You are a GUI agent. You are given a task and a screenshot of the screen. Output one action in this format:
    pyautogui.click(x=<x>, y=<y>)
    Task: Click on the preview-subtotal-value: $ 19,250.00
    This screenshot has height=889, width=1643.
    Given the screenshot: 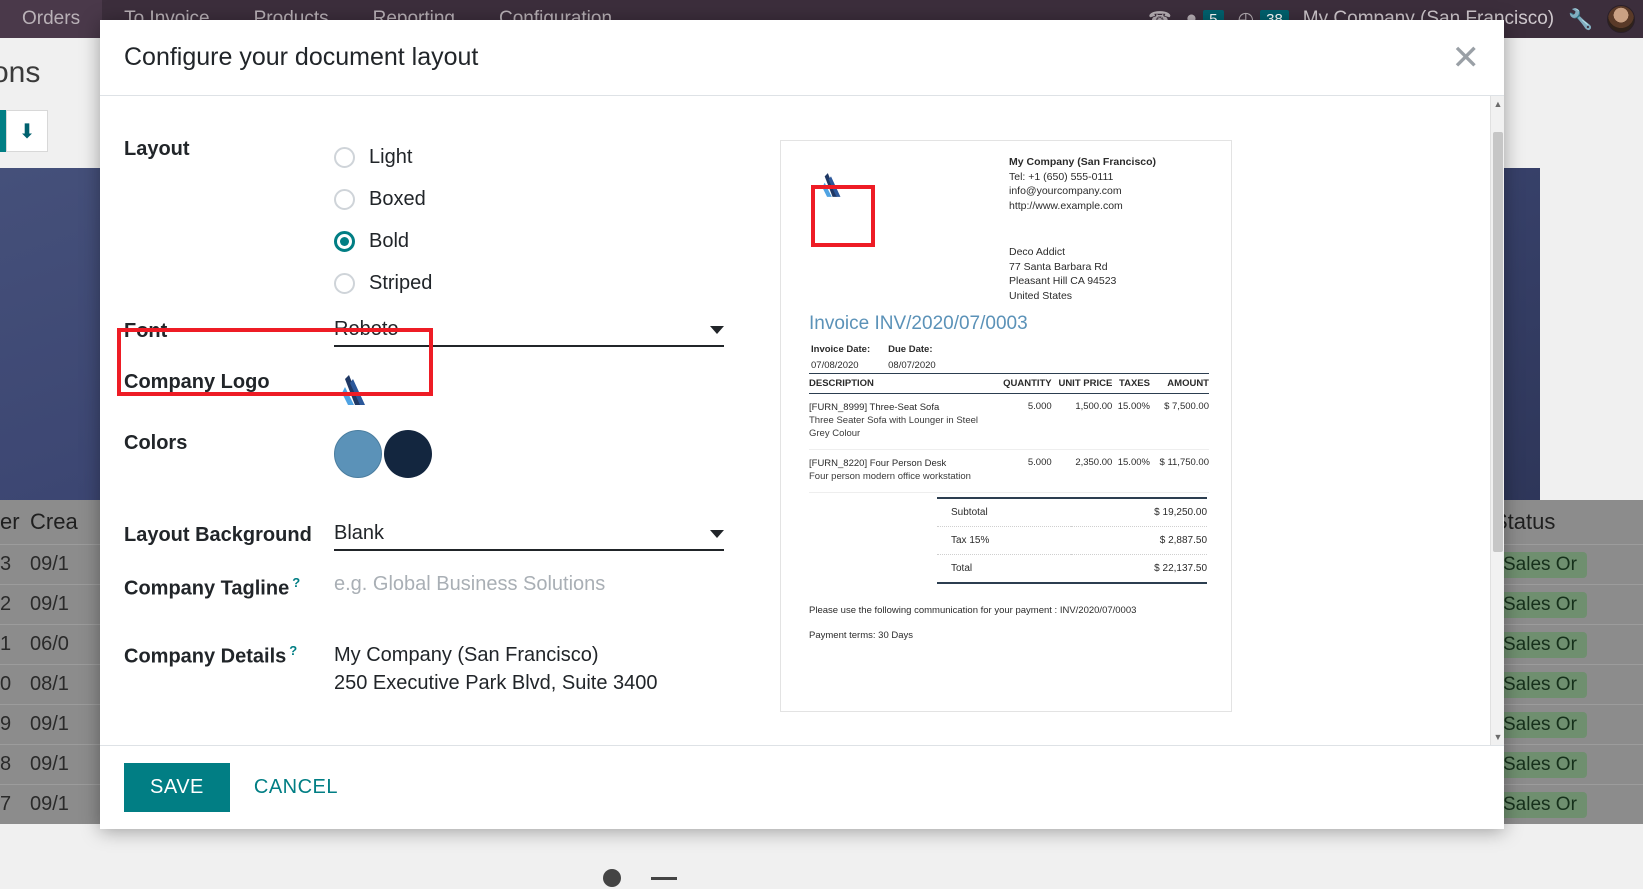 What is the action you would take?
    pyautogui.click(x=1139, y=512)
    